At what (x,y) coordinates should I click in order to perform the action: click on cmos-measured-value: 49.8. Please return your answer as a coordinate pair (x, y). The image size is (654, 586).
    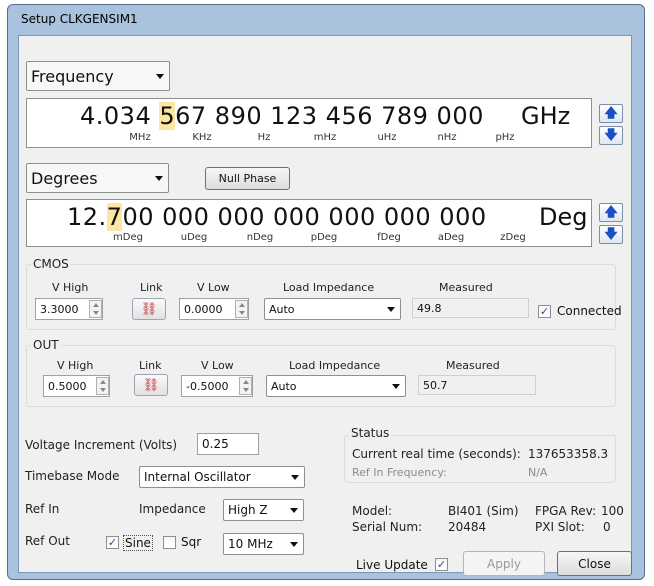
    Looking at the image, I should click on (470, 308).